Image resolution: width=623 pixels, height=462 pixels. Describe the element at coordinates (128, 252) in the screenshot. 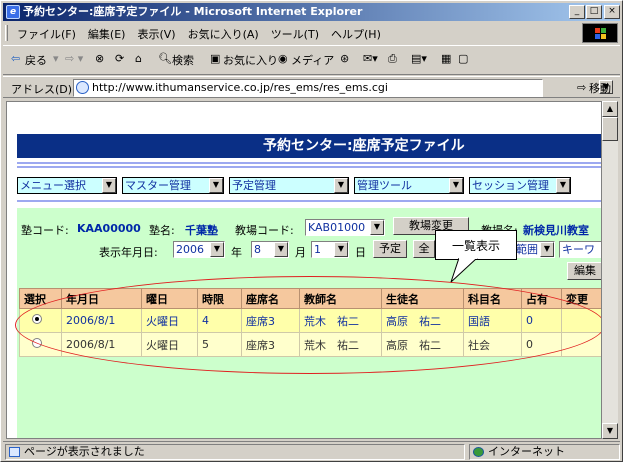

I see `date-label: 表示年月日:` at that location.